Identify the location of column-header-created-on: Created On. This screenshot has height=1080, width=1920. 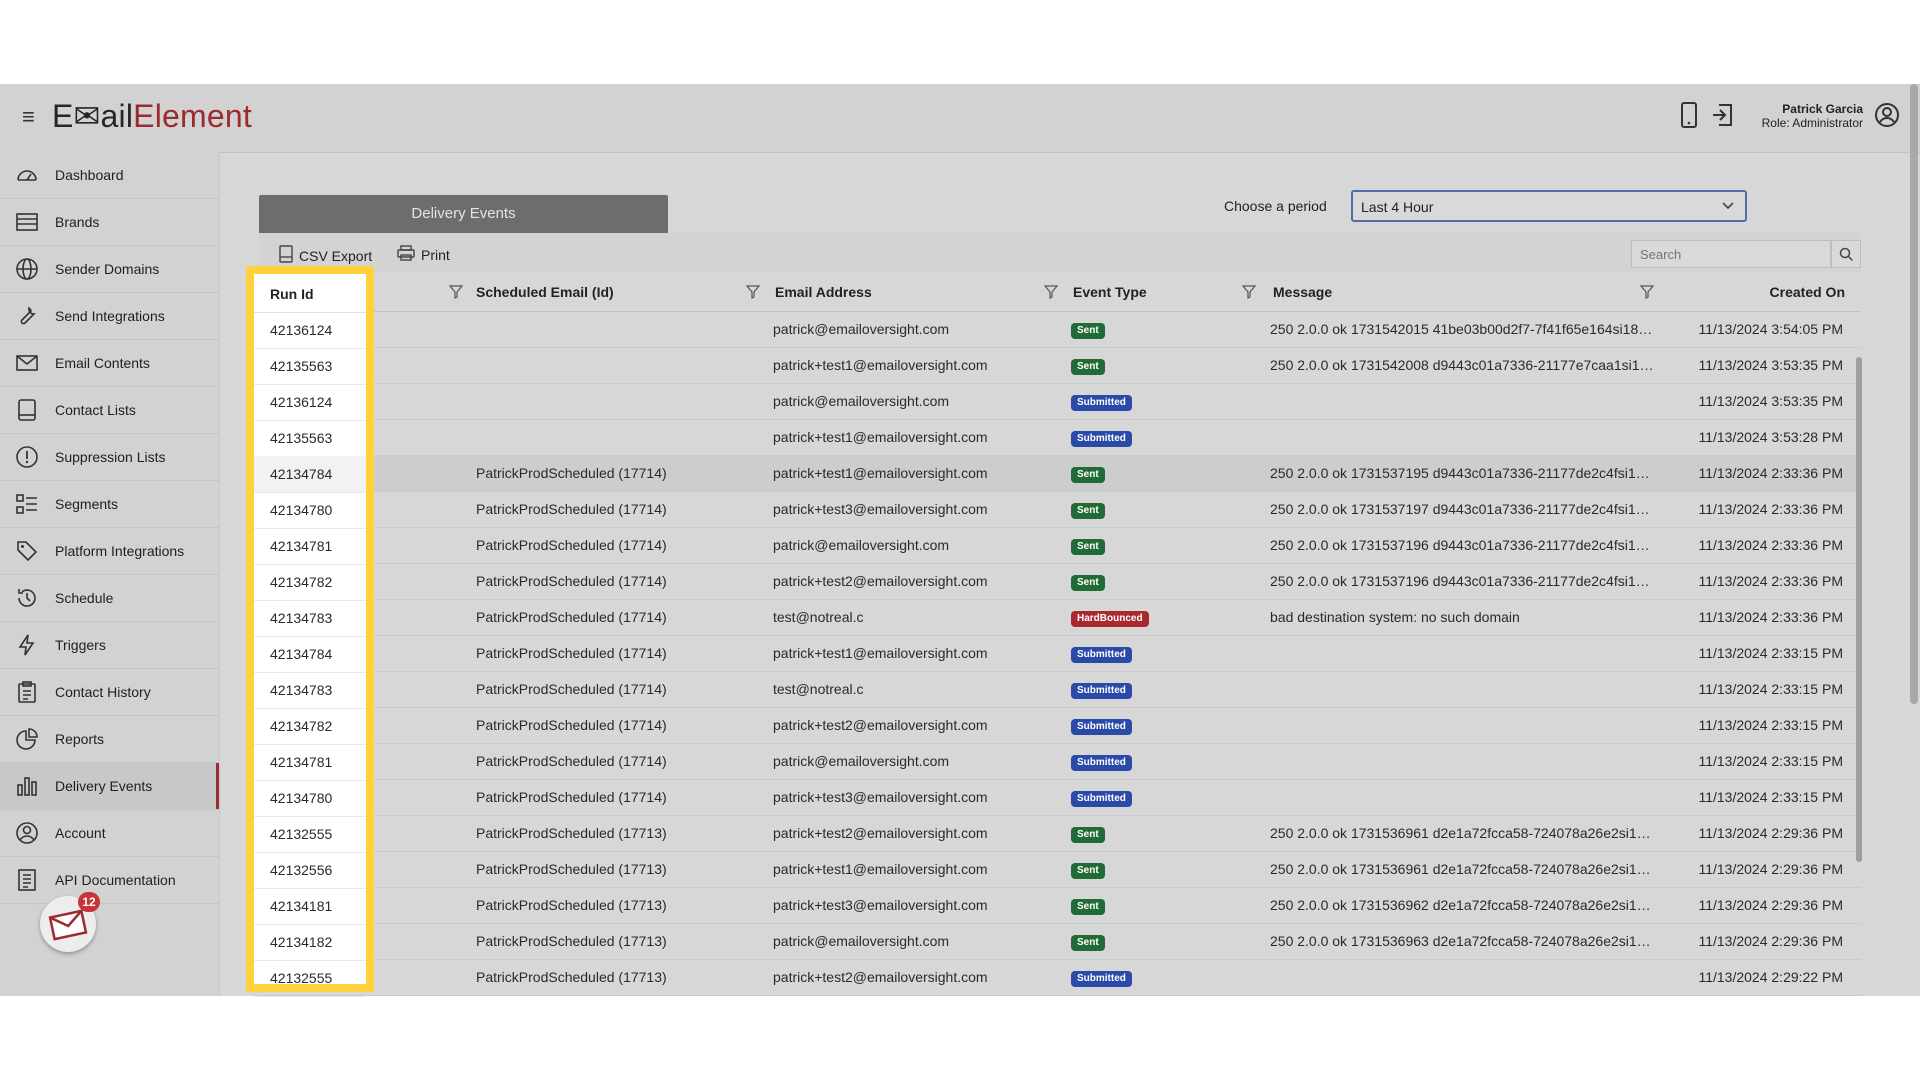
(1807, 292).